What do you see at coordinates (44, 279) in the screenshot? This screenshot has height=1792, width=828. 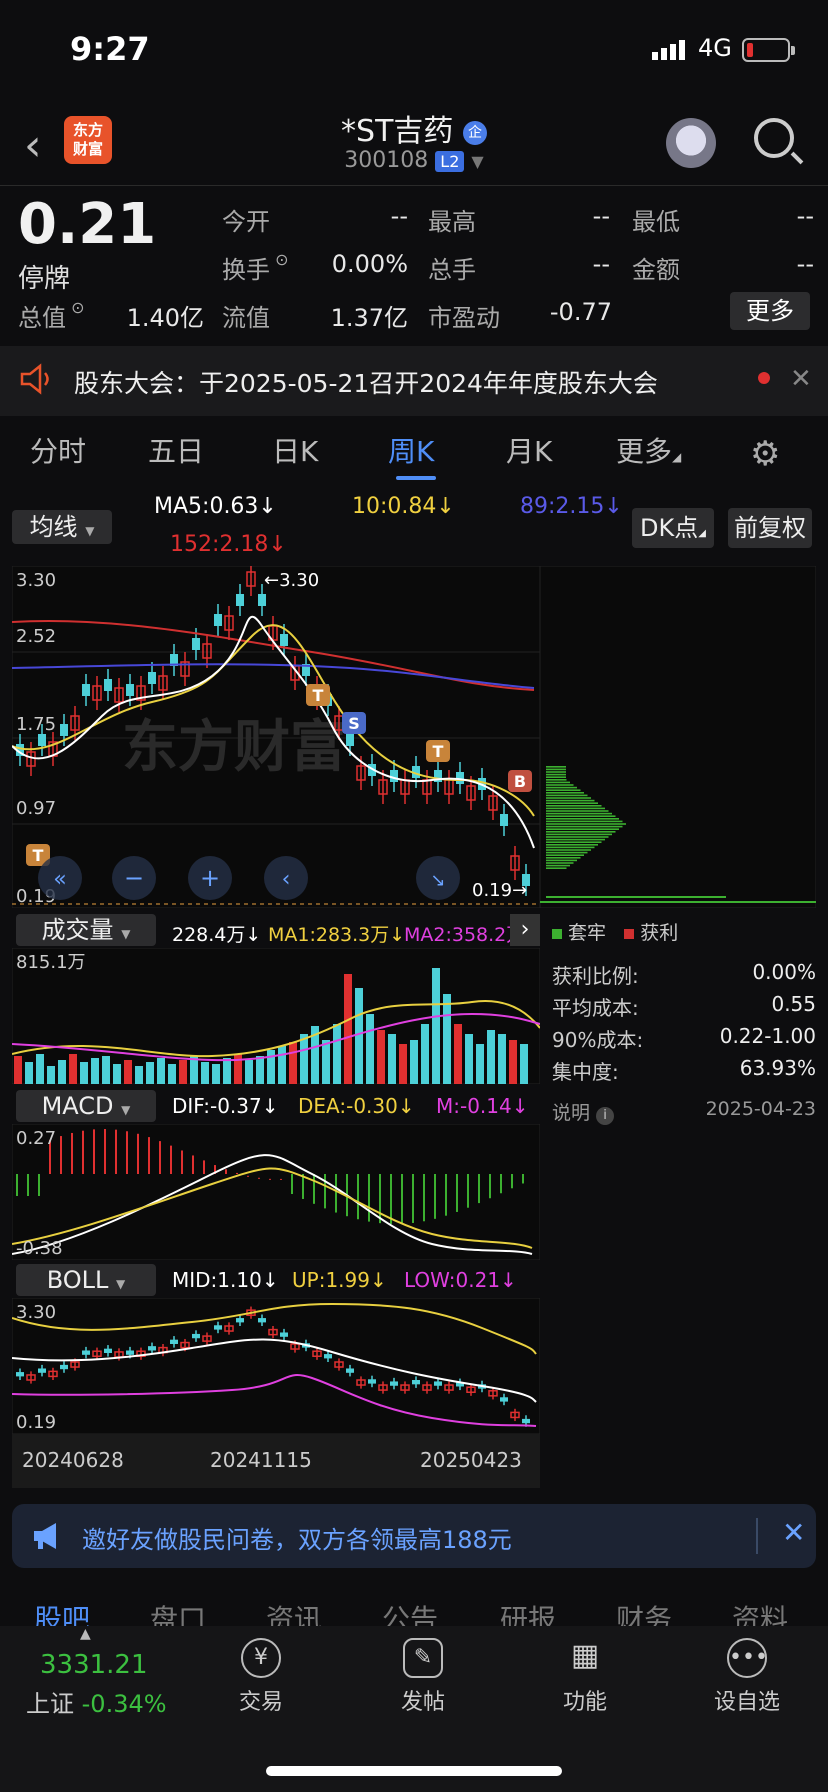 I see `trading-status: 停牌` at bounding box center [44, 279].